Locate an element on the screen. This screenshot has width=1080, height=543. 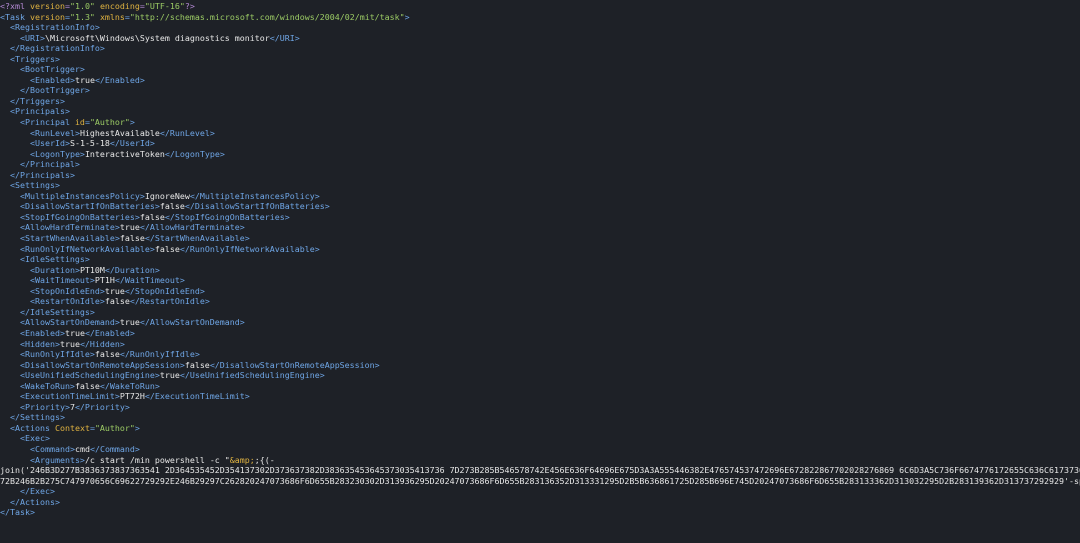
code-token-tag: <RegistrationInfo> is located at coordinates (55, 27).